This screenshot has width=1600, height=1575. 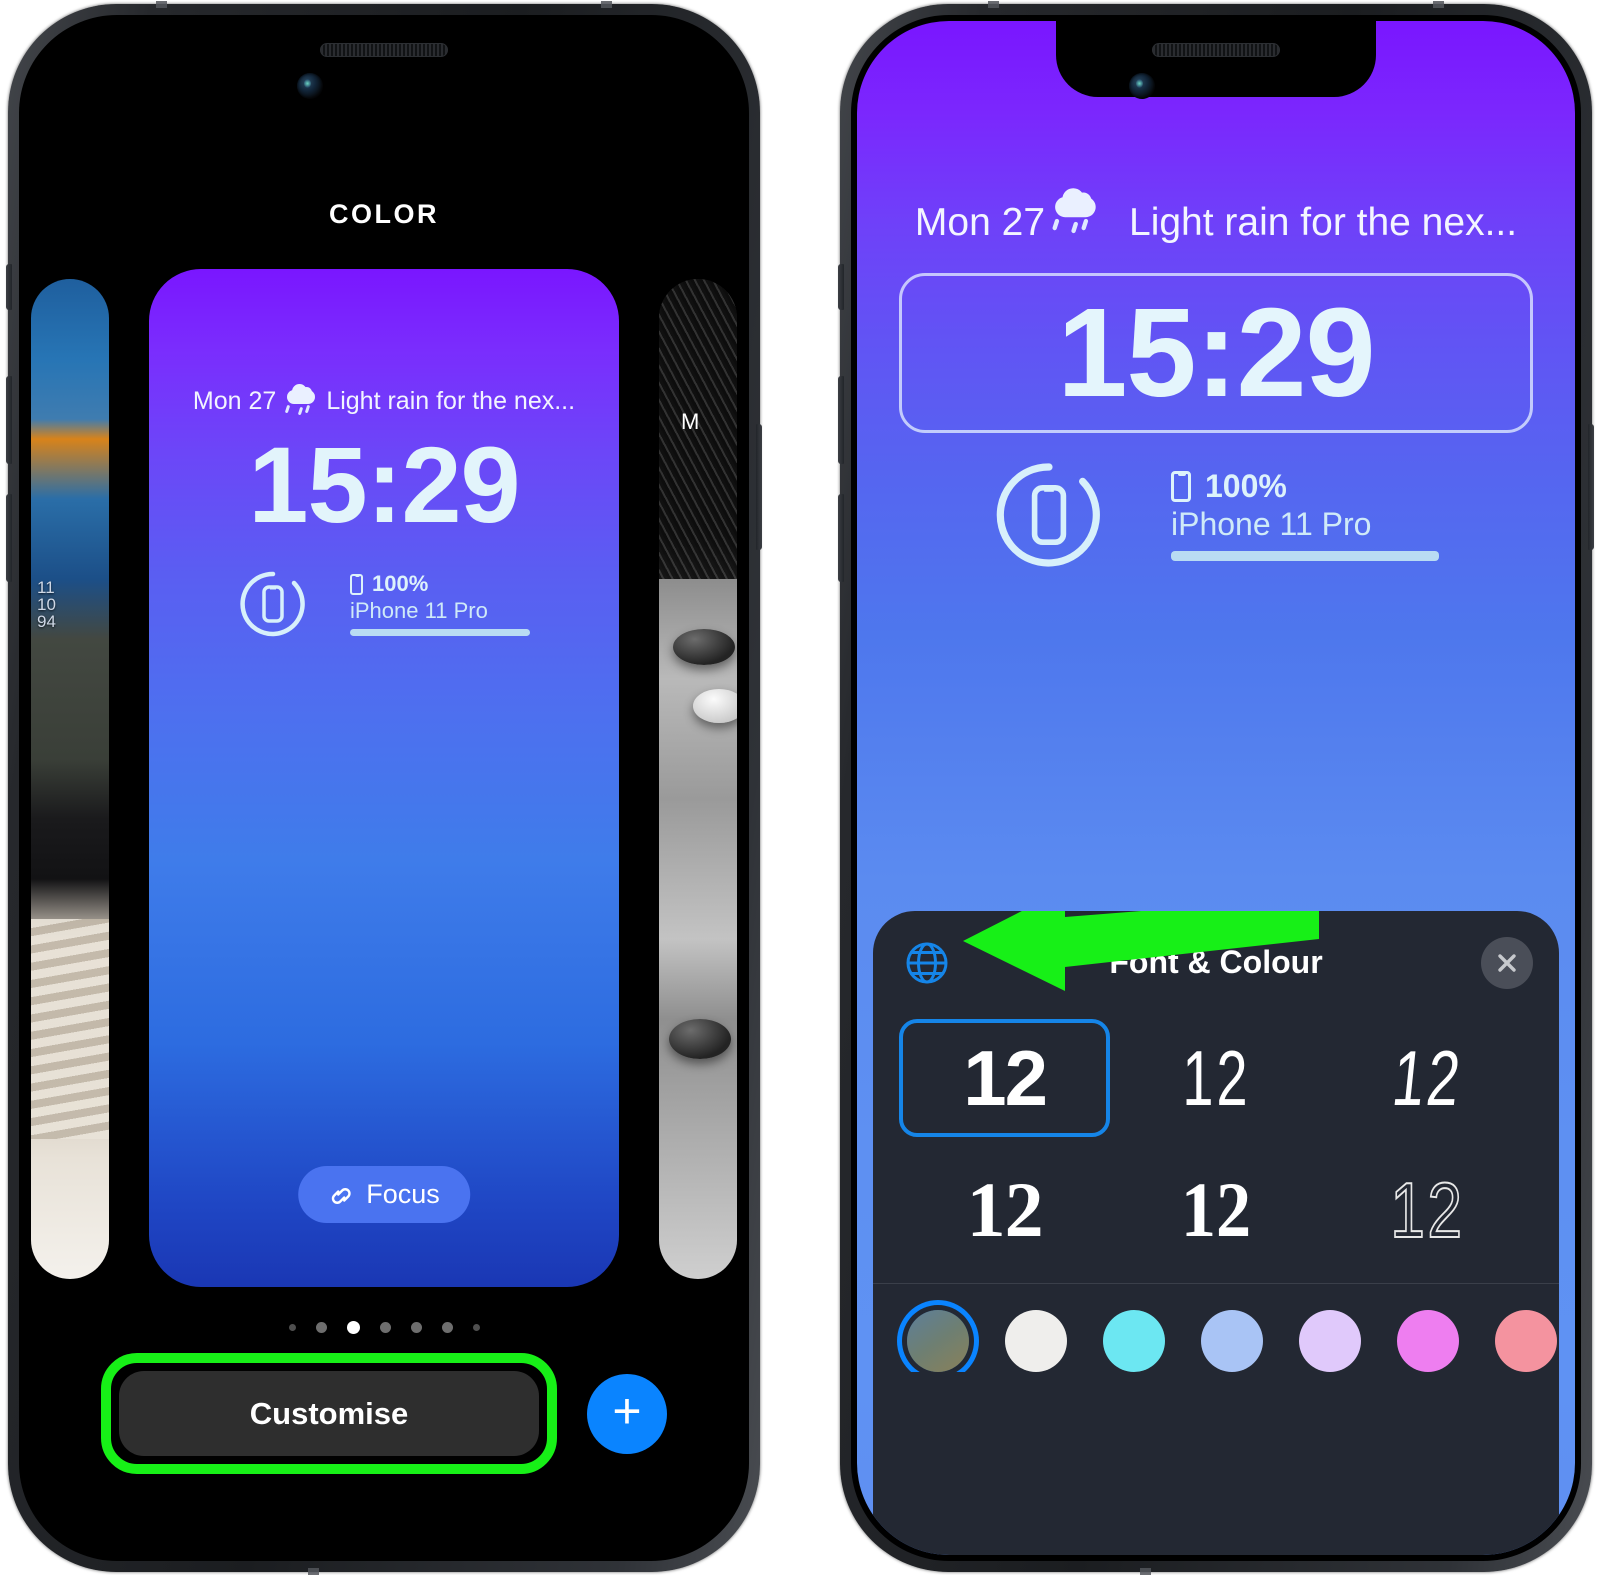 I want to click on colour-swatch-light-blue, so click(x=1232, y=1340).